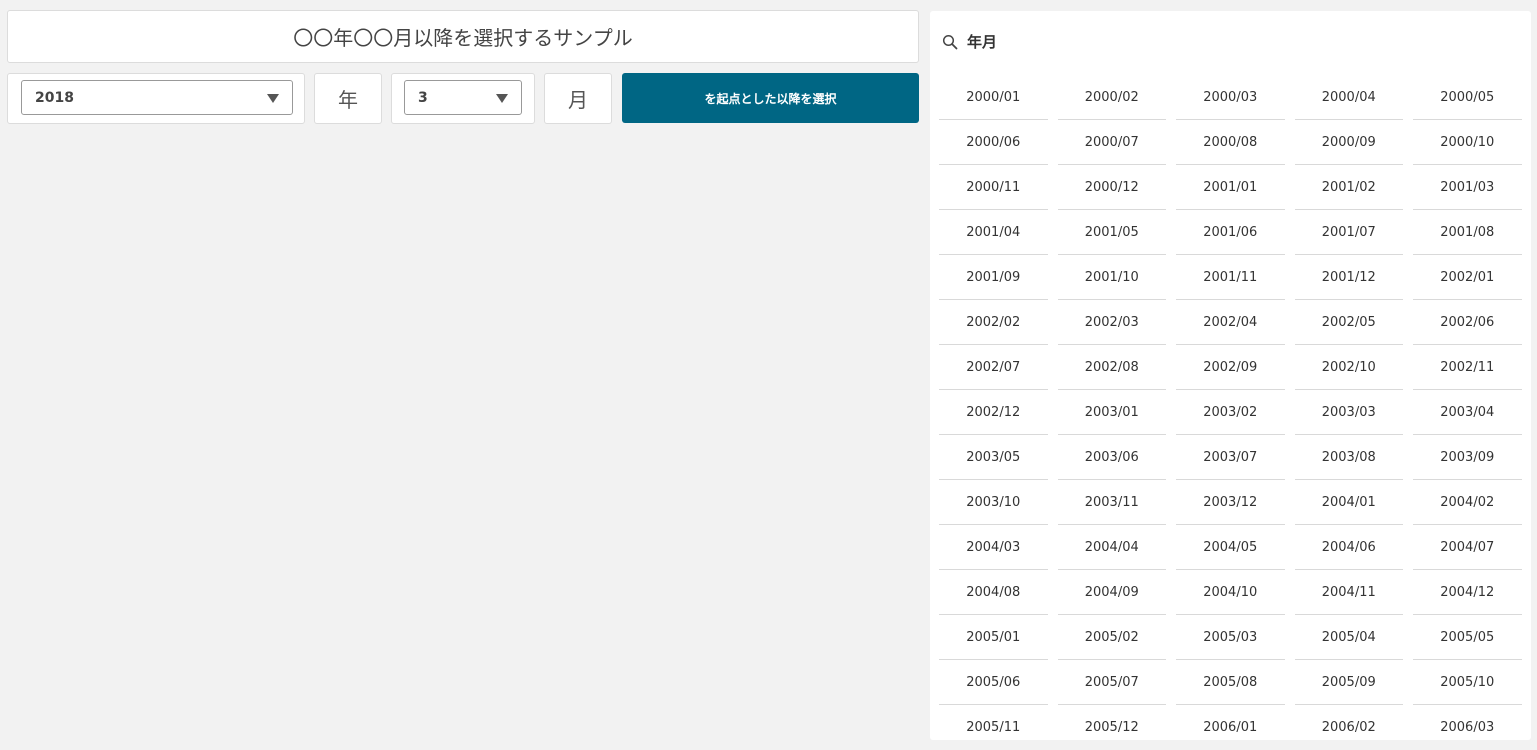  What do you see at coordinates (1467, 722) in the screenshot?
I see `year-month-item: 2006/03` at bounding box center [1467, 722].